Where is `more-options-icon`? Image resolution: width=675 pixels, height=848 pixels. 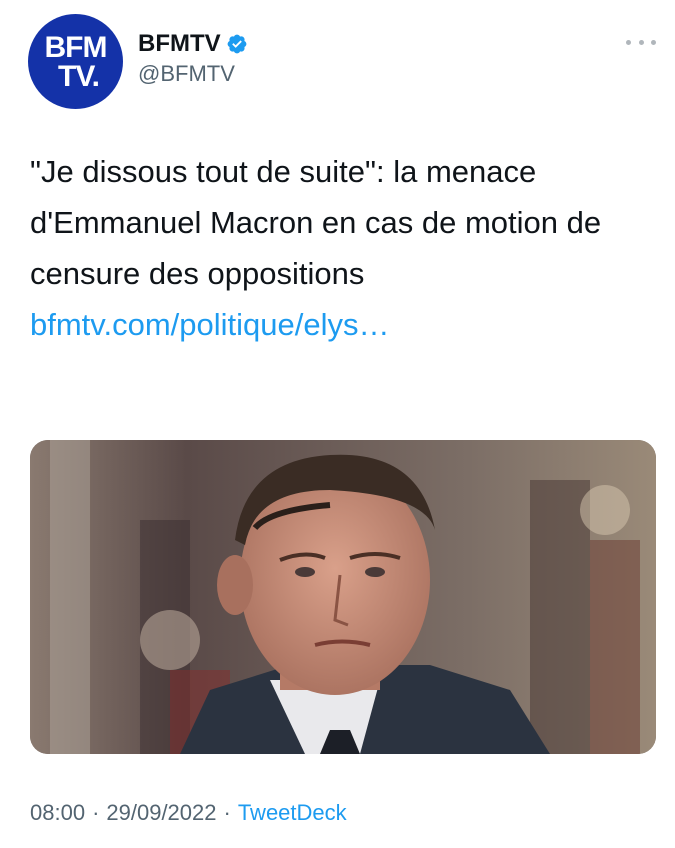 more-options-icon is located at coordinates (641, 42).